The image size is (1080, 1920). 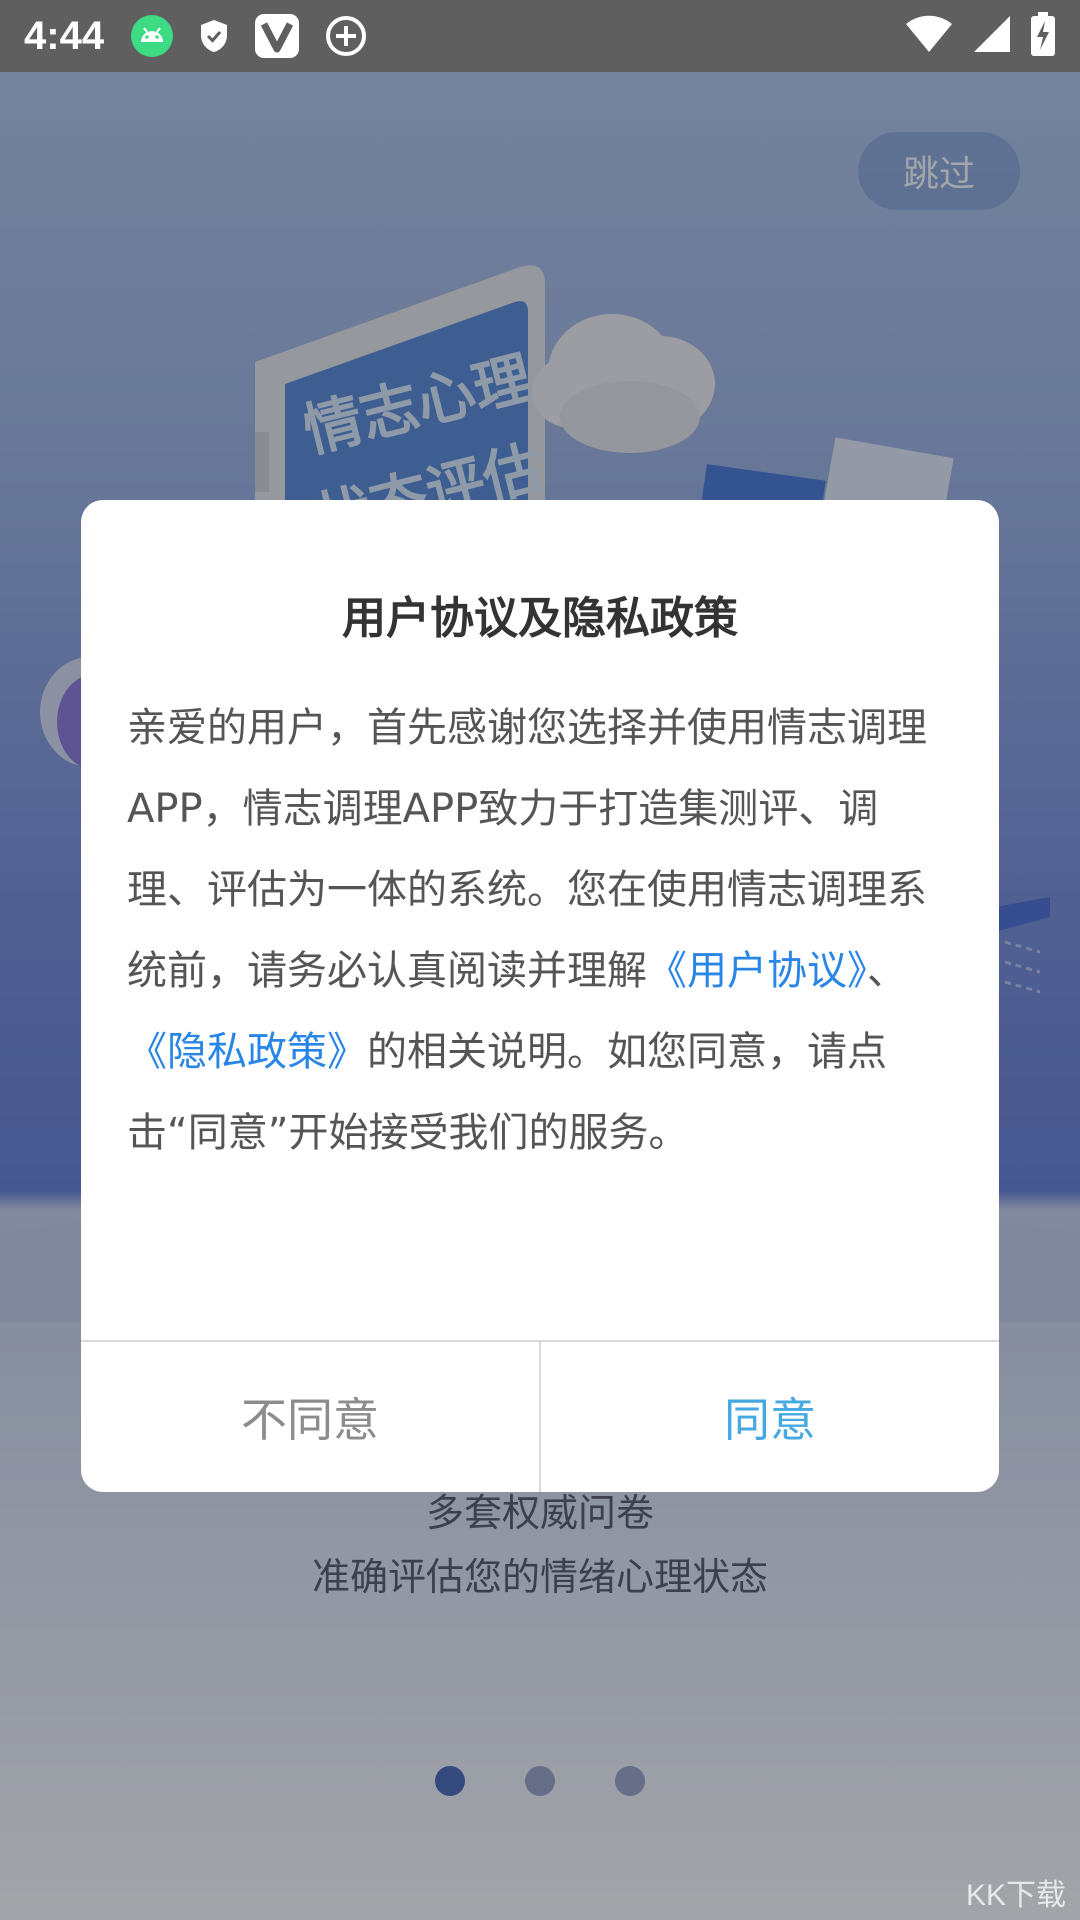 I want to click on status-time: 4:44, so click(x=64, y=35).